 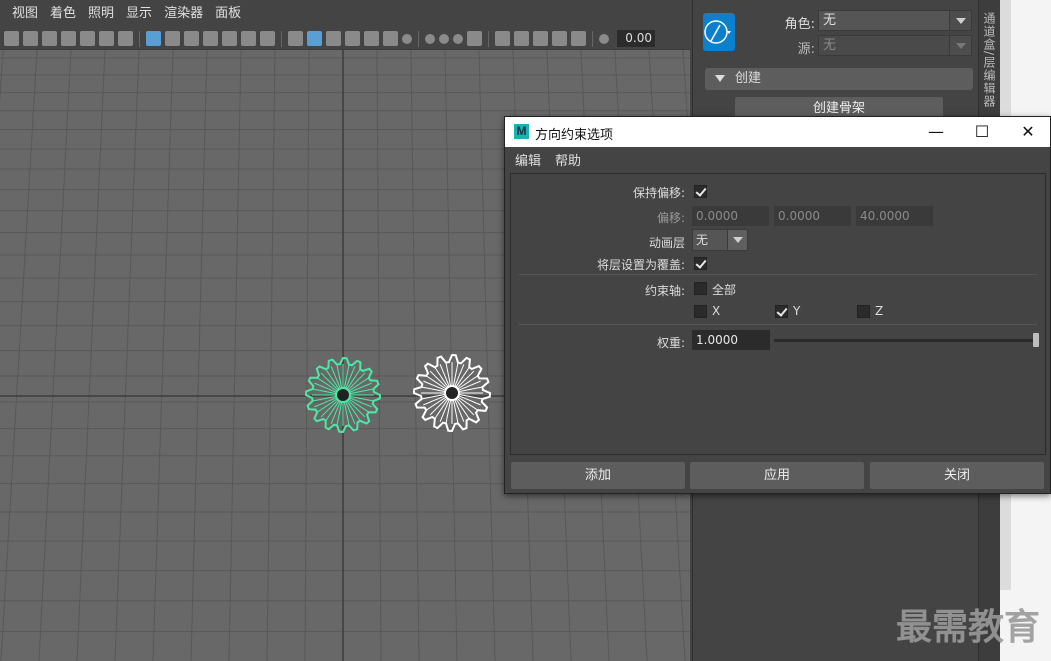 I want to click on lighting-icon, so click(x=390, y=38).